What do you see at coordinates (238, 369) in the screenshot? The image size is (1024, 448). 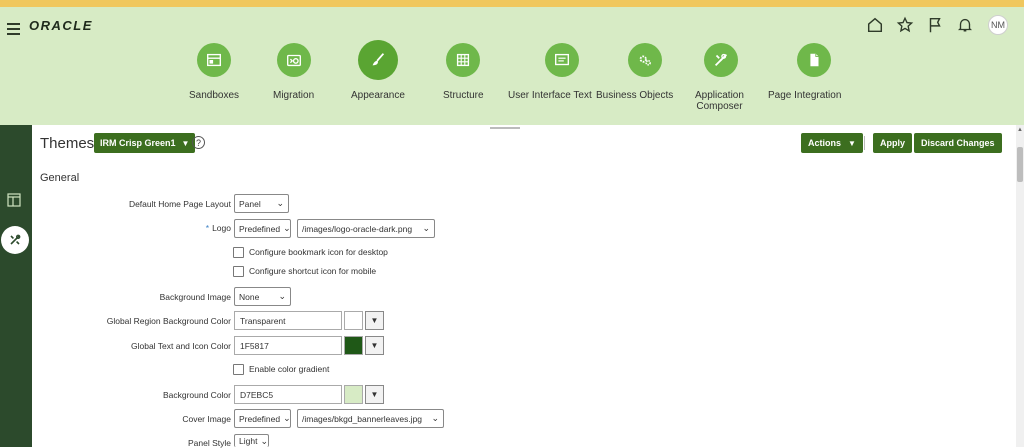 I see `color-gradient-checkbox` at bounding box center [238, 369].